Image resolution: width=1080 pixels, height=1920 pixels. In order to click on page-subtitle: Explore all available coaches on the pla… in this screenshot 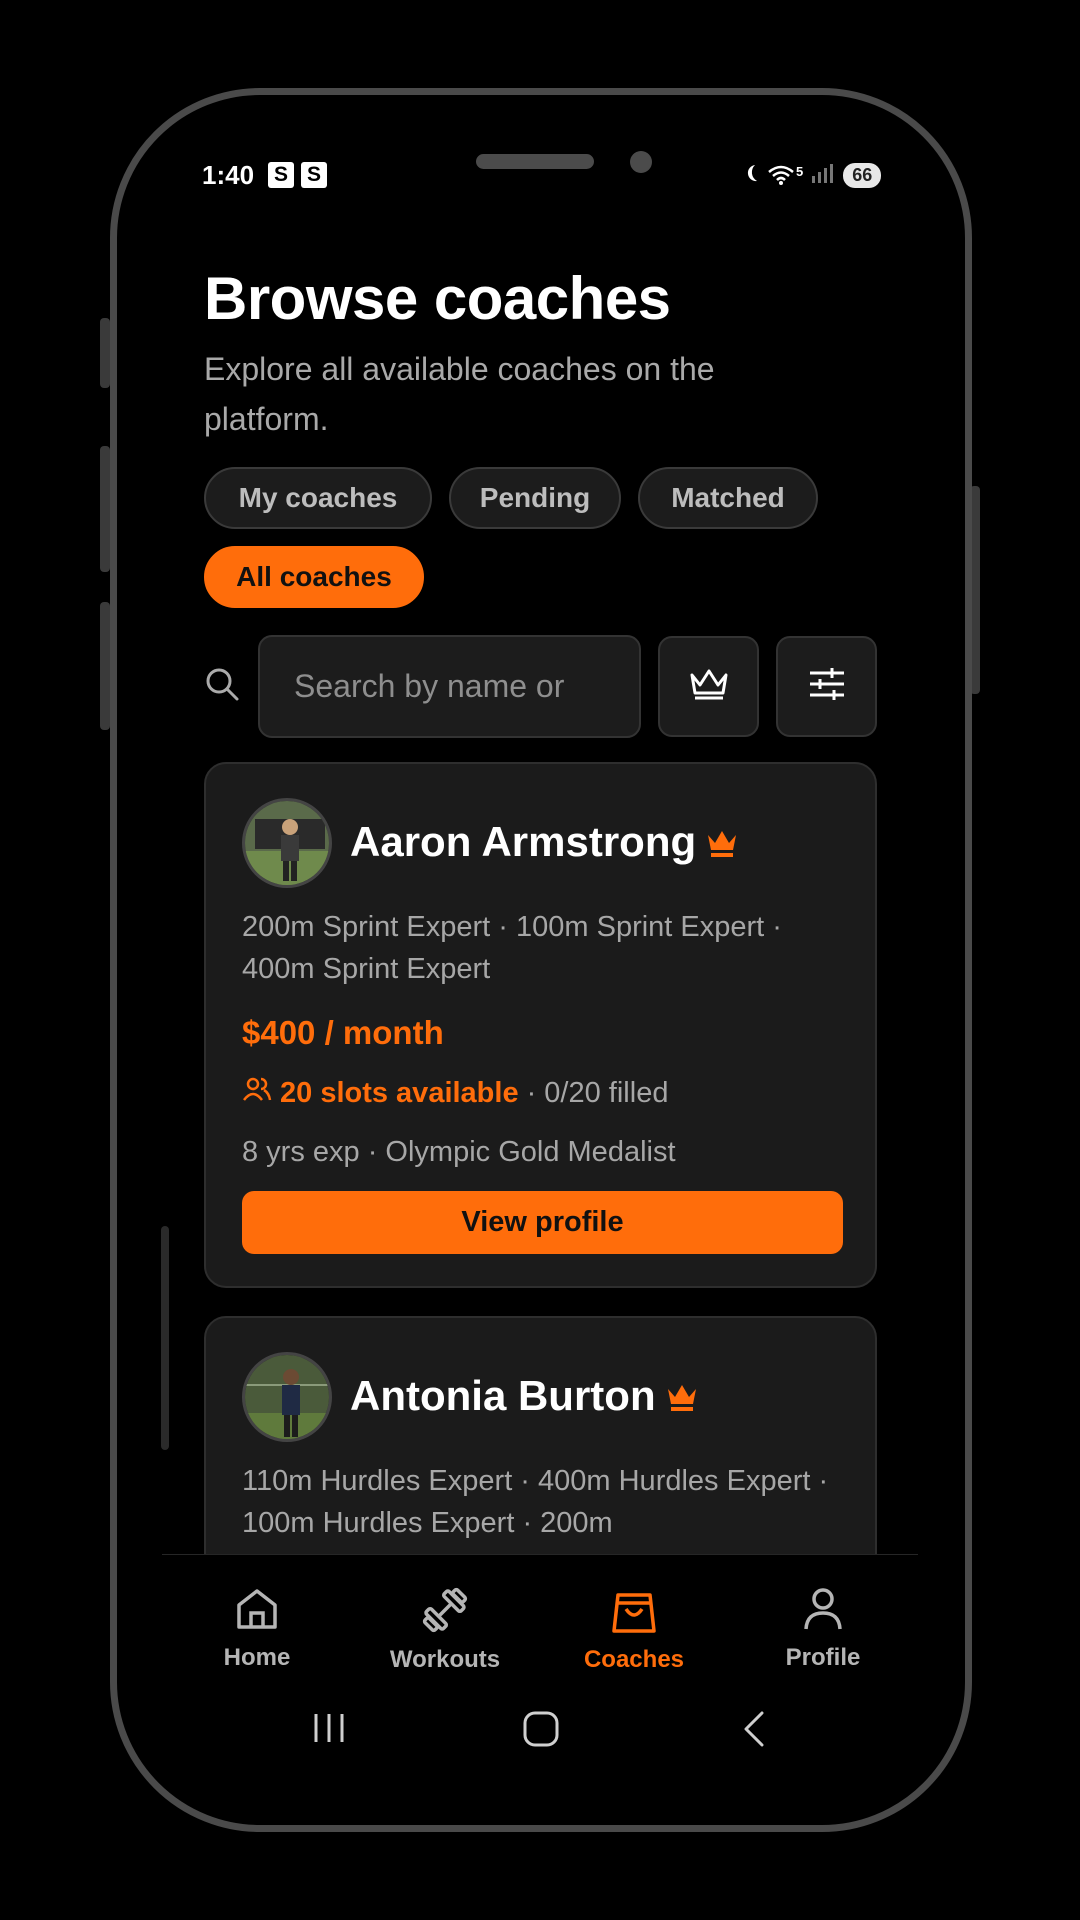, I will do `click(459, 394)`.